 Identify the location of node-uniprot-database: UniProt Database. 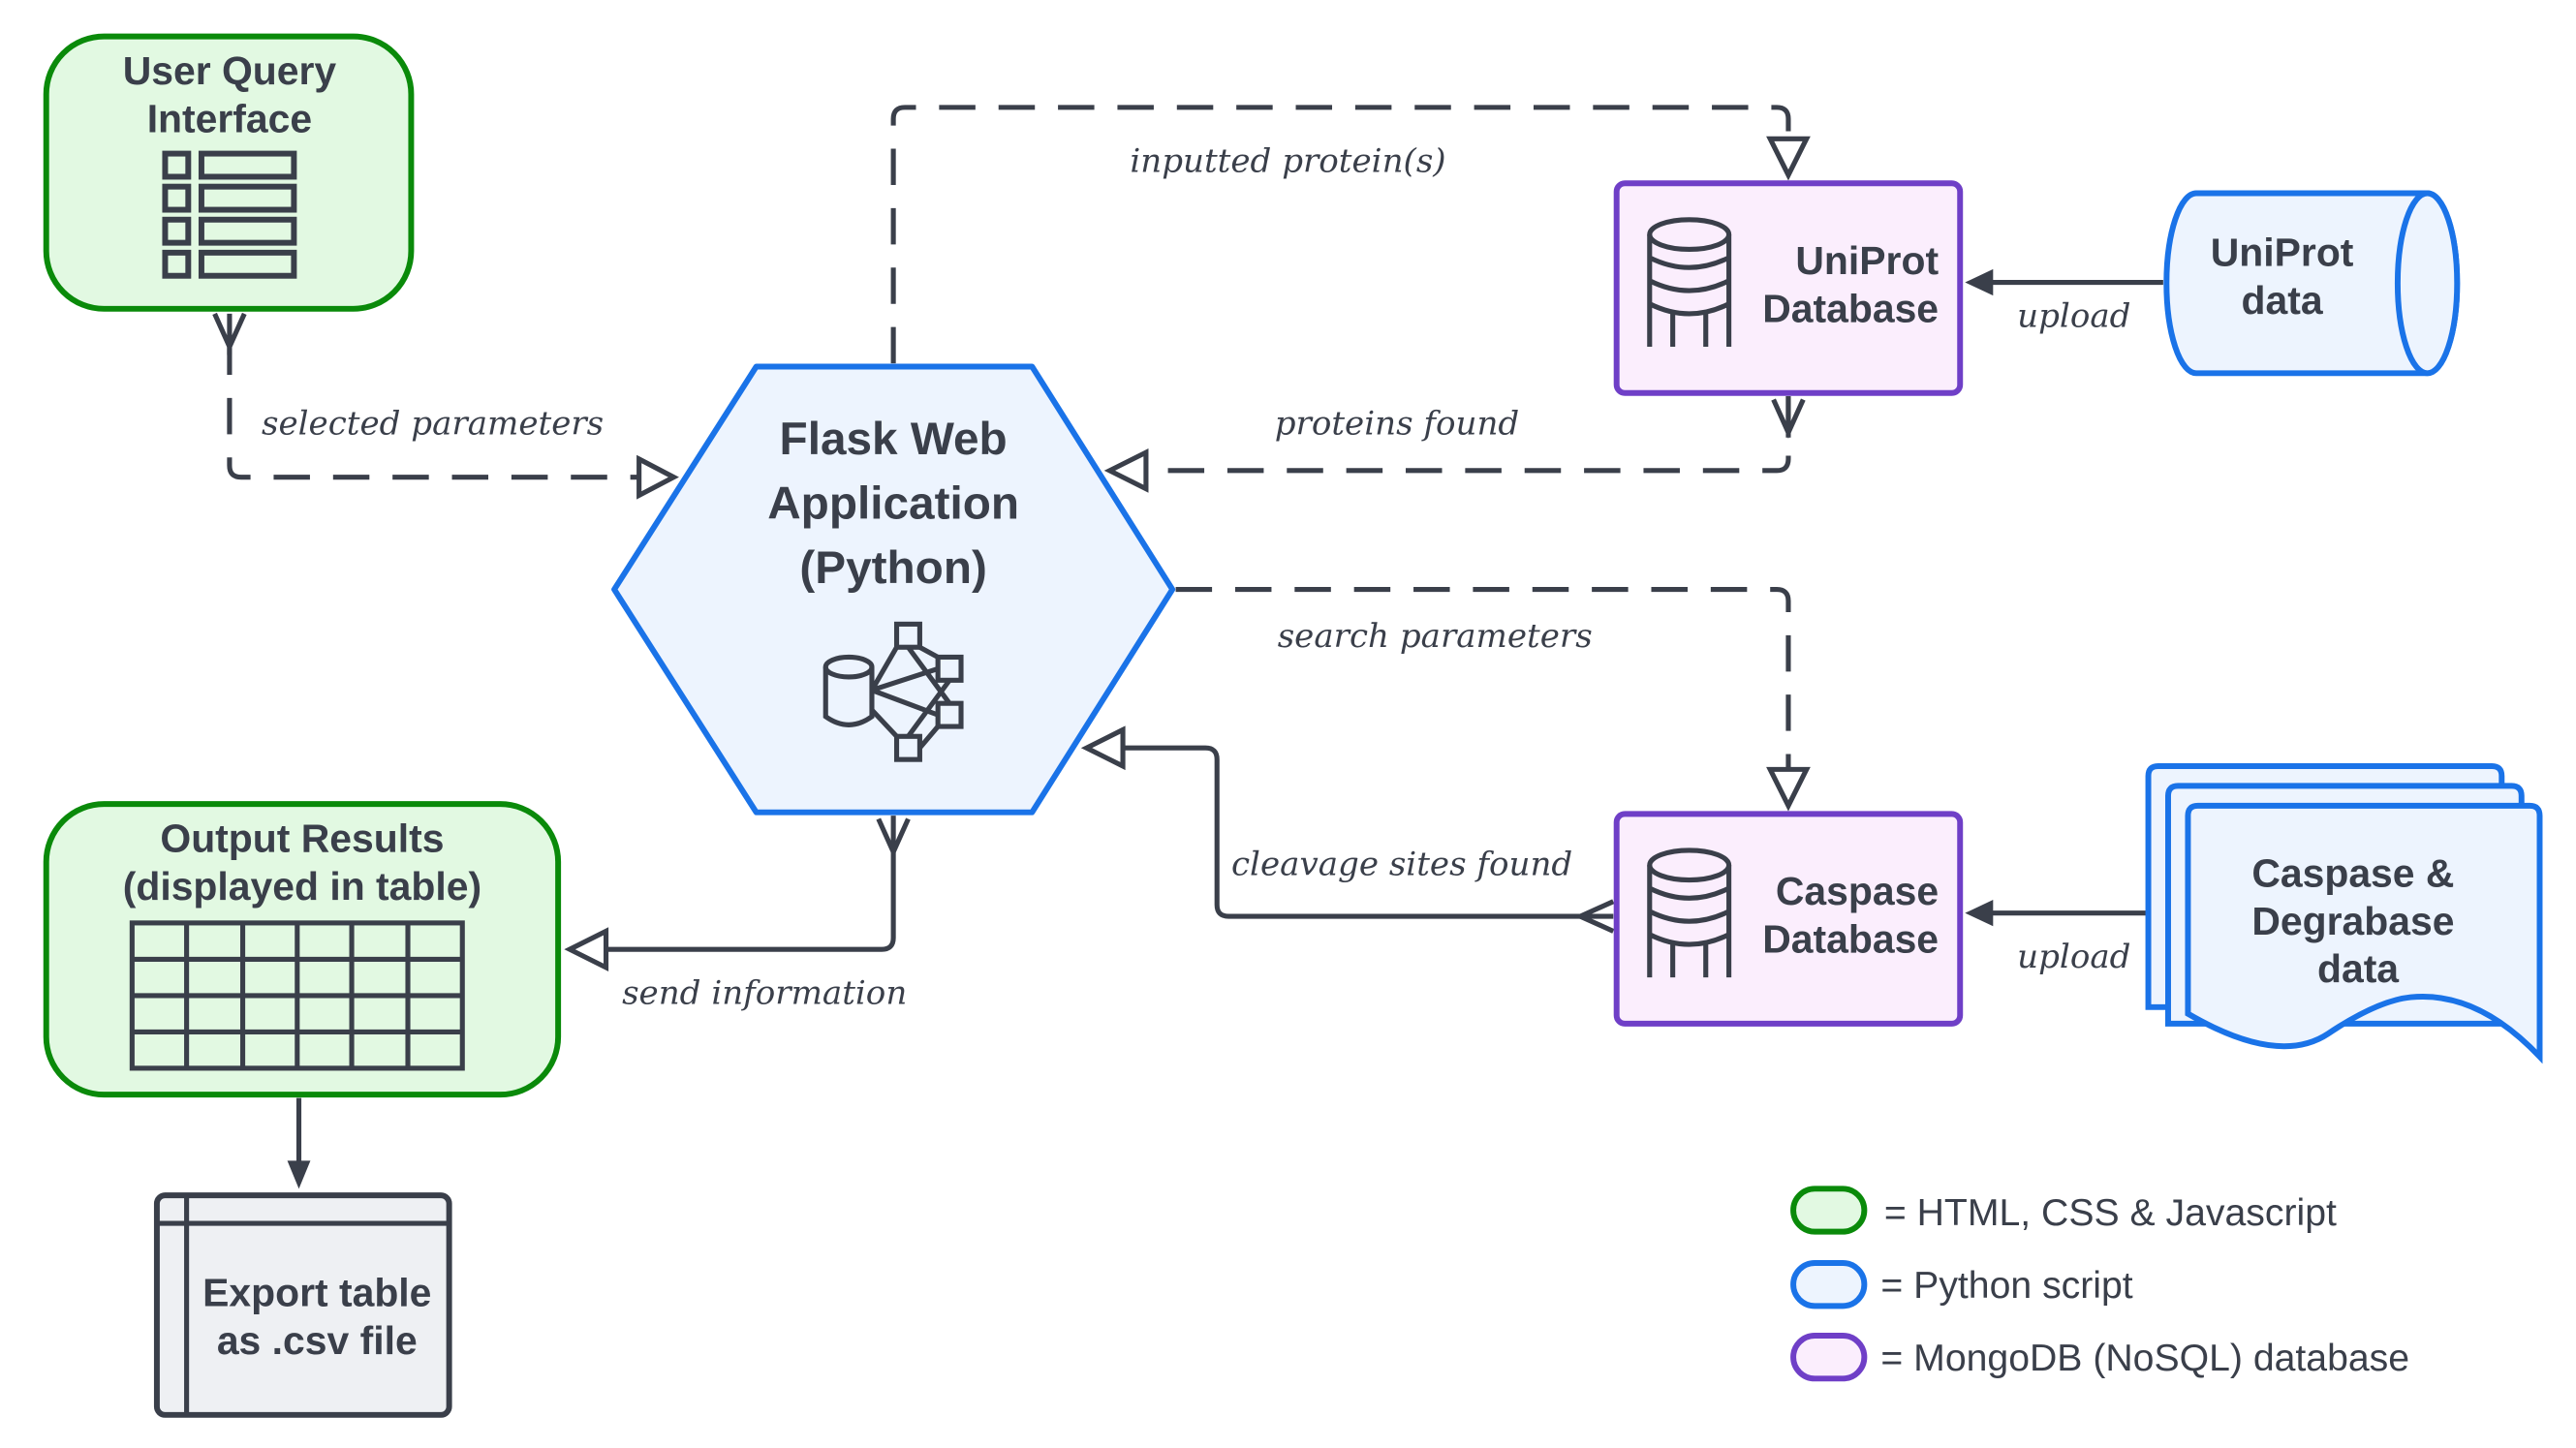
(1788, 288).